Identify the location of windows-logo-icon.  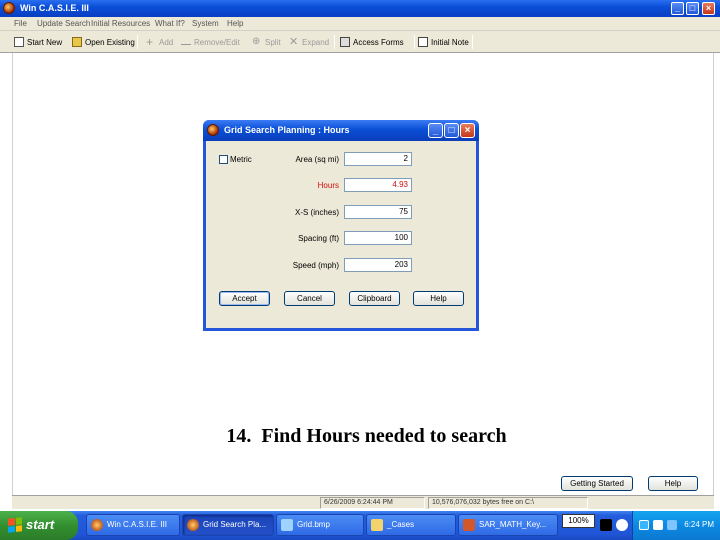
(15, 525).